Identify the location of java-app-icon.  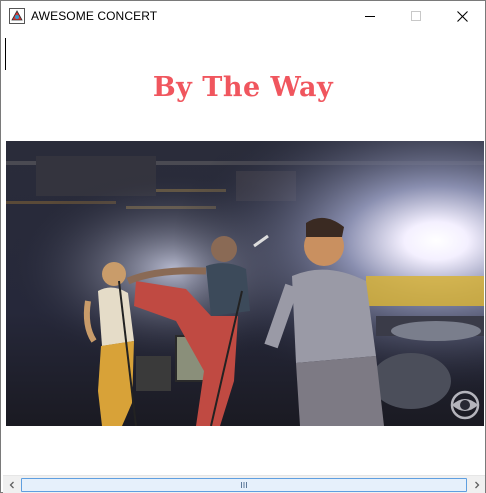
(17, 16).